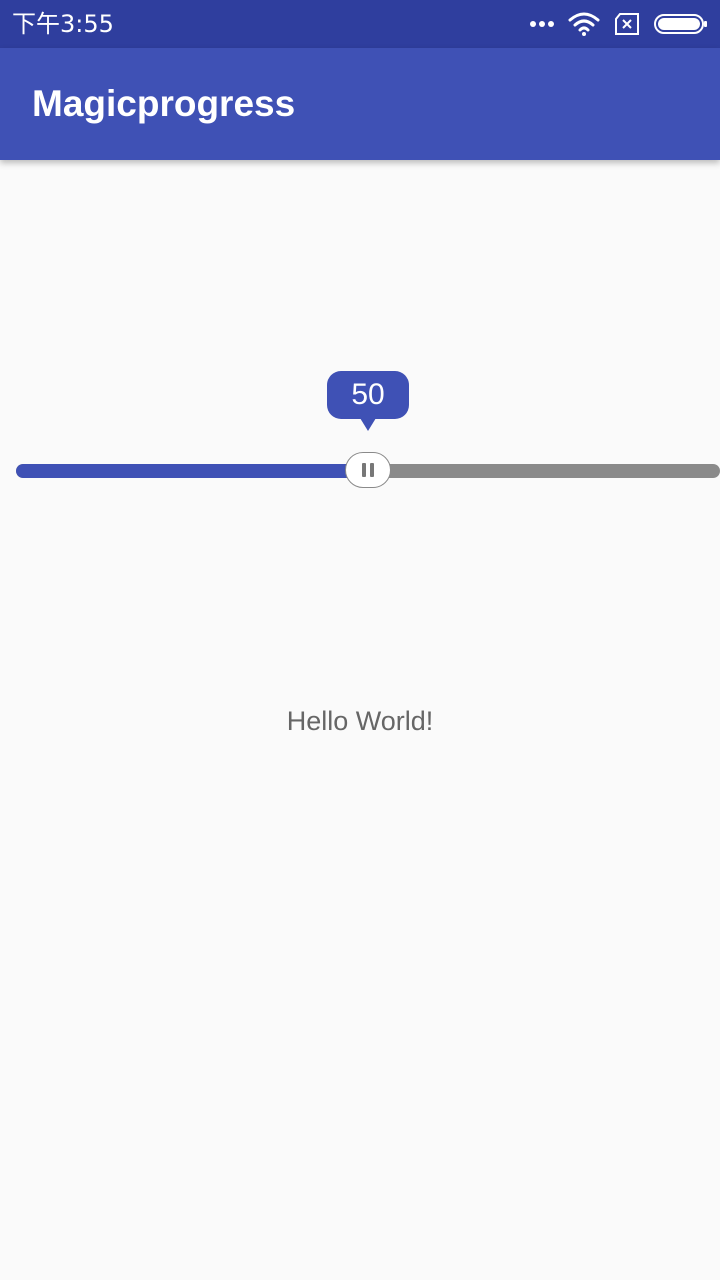  What do you see at coordinates (360, 24) in the screenshot?
I see `status-bar: 下午3:55` at bounding box center [360, 24].